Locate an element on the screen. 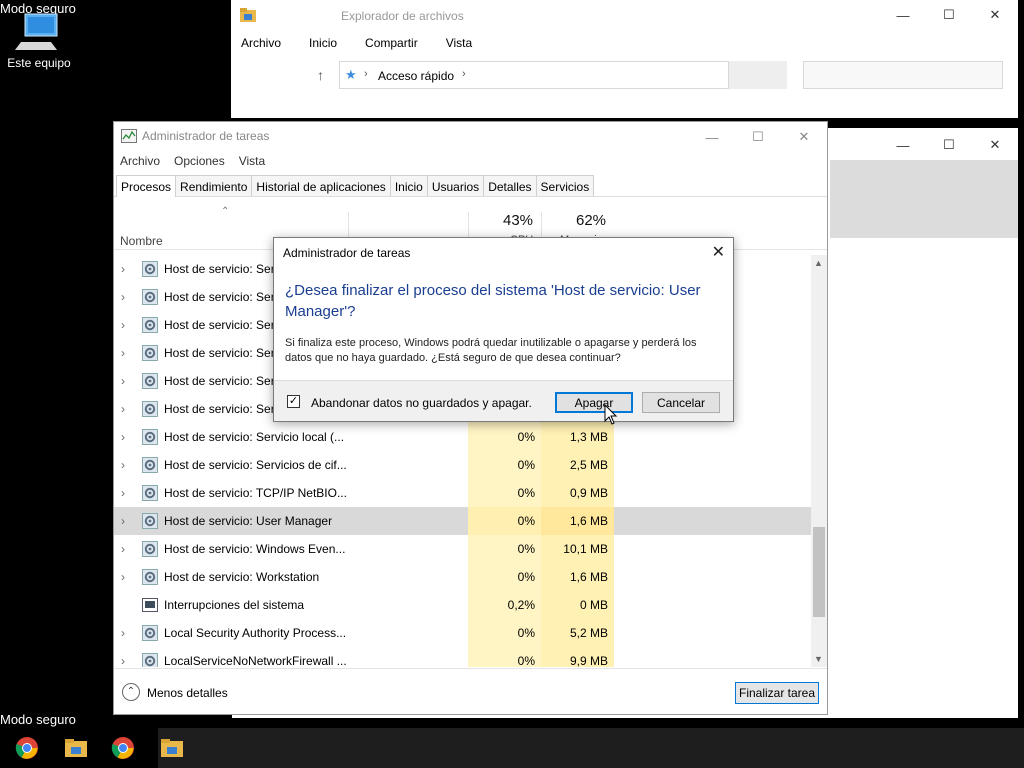 The width and height of the screenshot is (1024, 768). end-task-button: Finalizar tarea is located at coordinates (777, 693).